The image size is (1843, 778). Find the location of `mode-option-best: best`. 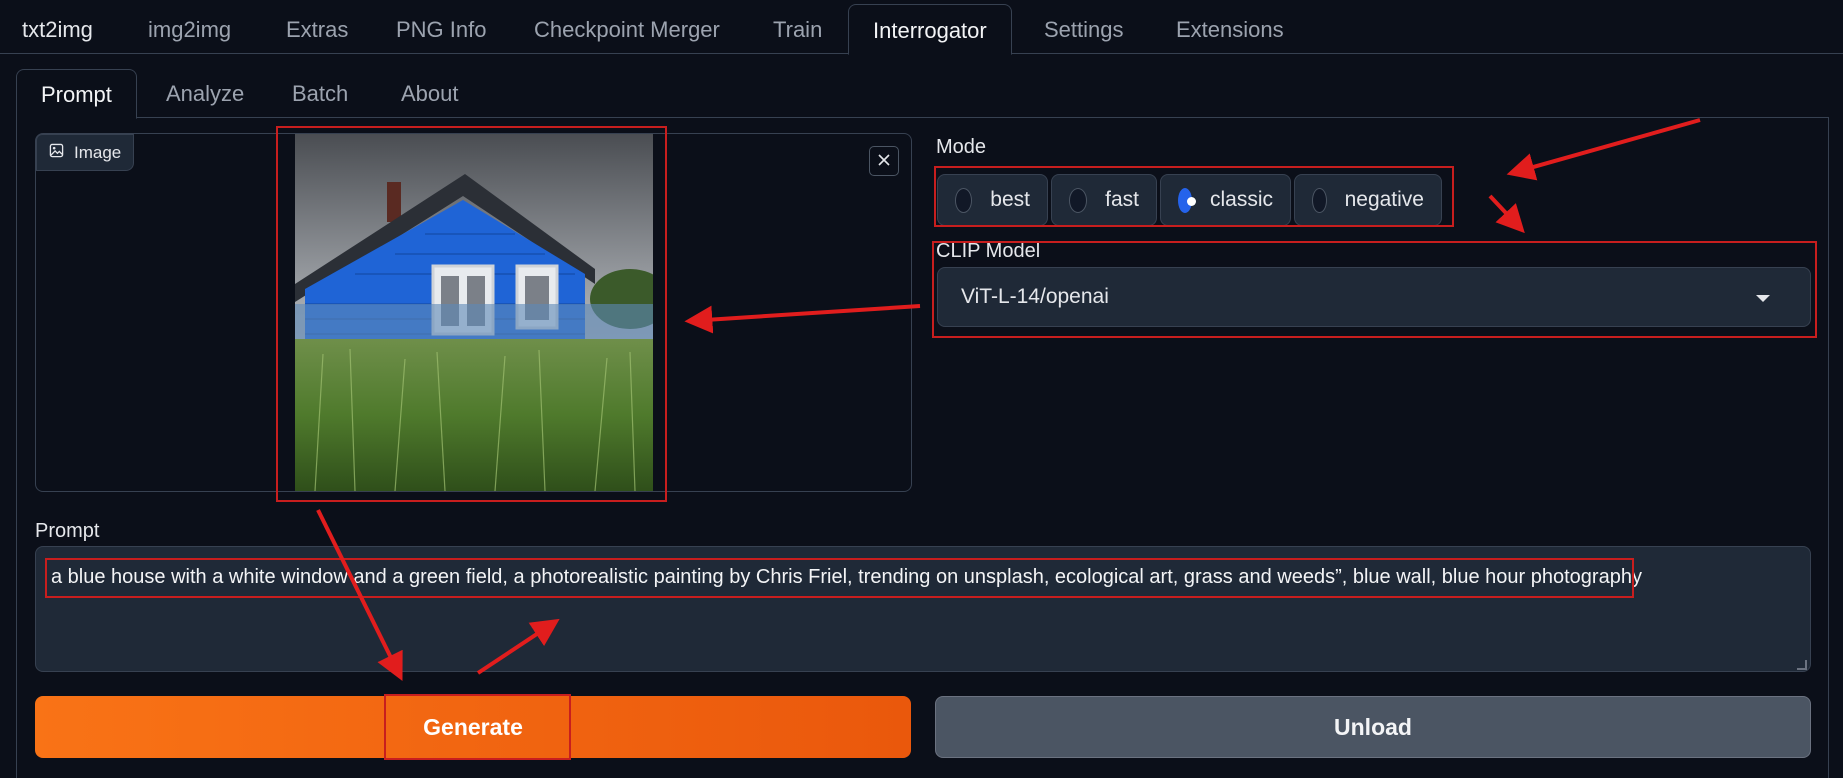

mode-option-best: best is located at coordinates (992, 200).